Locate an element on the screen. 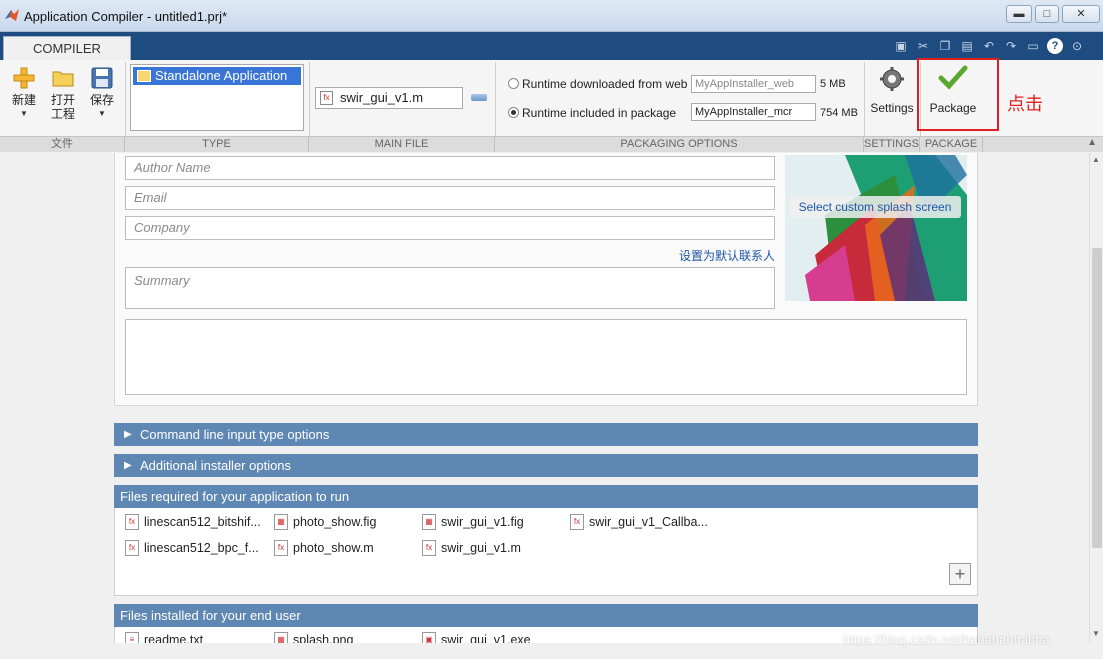 The height and width of the screenshot is (659, 1103). author-name-field: Author Name is located at coordinates (450, 168).